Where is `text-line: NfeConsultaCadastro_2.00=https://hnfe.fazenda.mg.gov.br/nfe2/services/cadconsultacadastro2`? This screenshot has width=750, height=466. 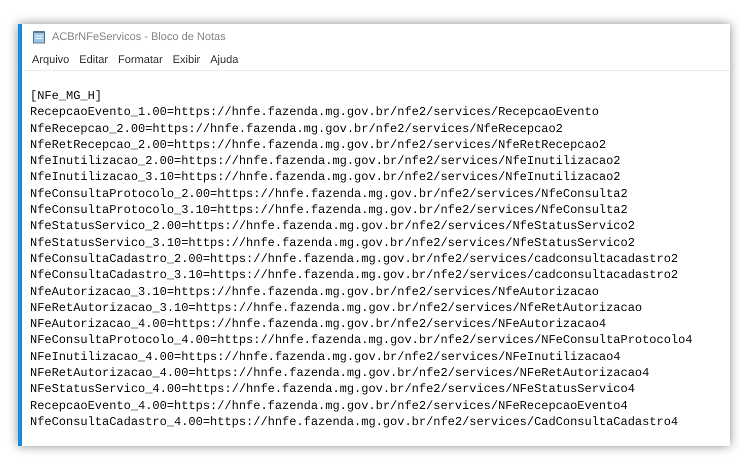
text-line: NfeConsultaCadastro_2.00=https://hnfe.fazenda.mg.gov.br/nfe2/services/cadconsultacadastro2 is located at coordinates (354, 259).